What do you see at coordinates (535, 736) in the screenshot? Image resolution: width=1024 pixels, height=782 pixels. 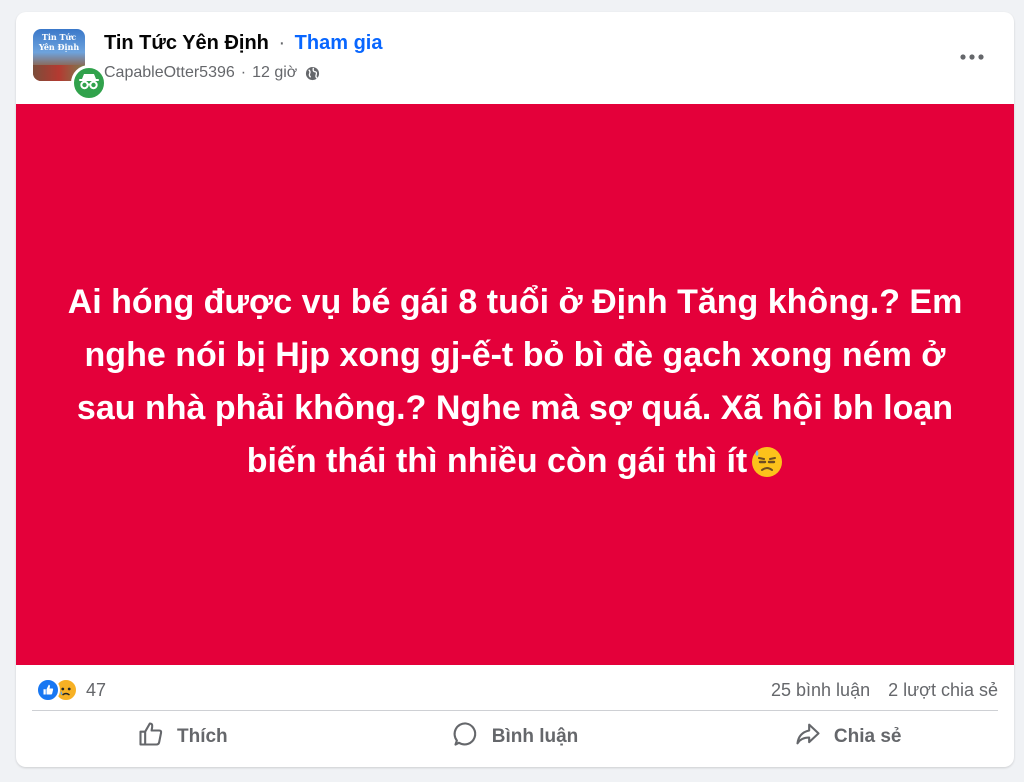 I see `comment-label: Bình luận` at bounding box center [535, 736].